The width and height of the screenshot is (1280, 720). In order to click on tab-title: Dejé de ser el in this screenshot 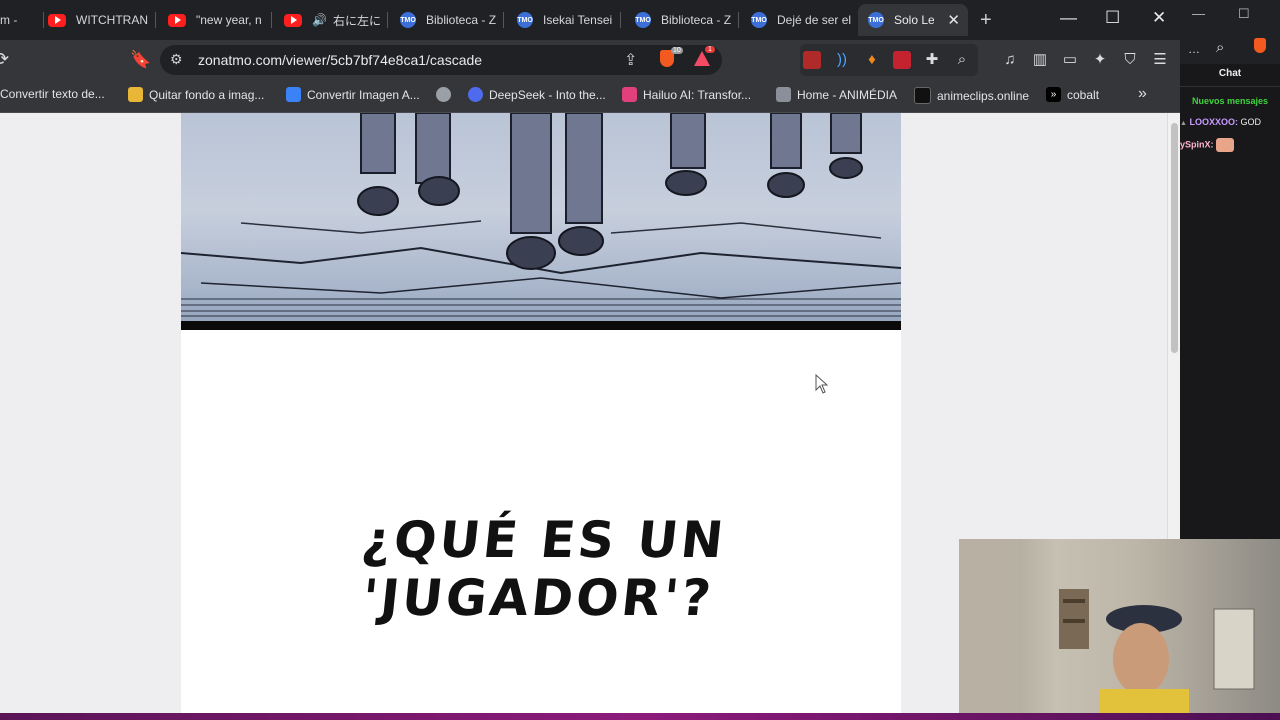, I will do `click(814, 20)`.